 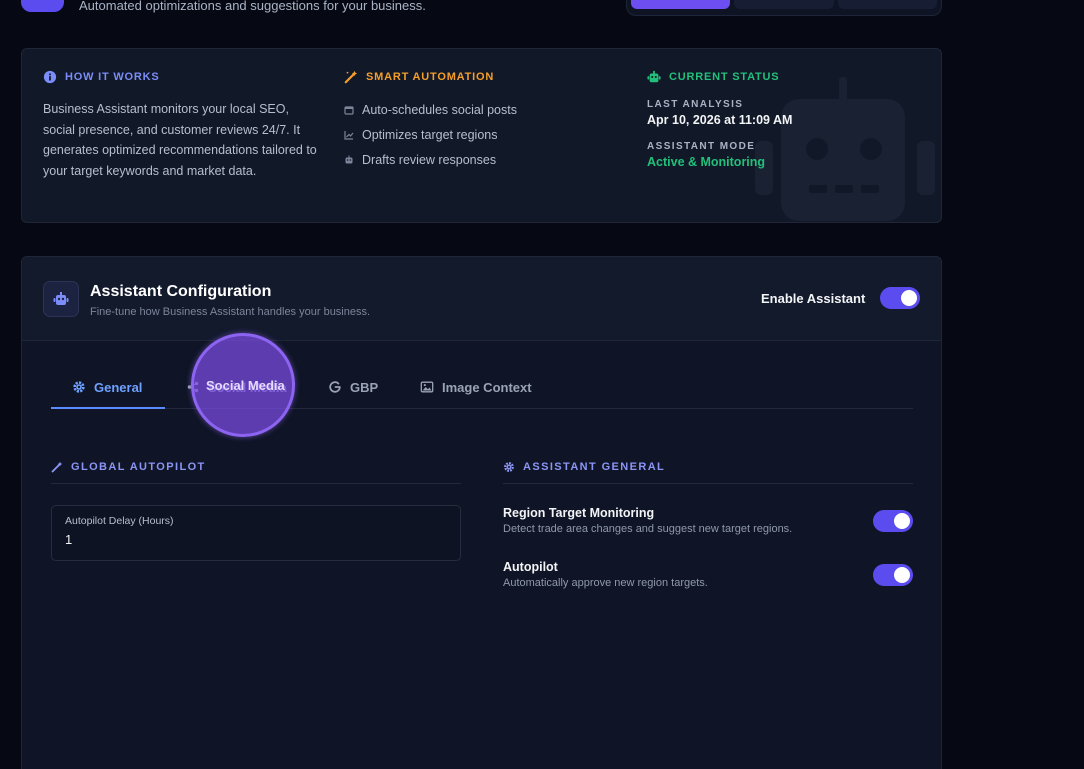 I want to click on autopilot-toggle, so click(x=893, y=575).